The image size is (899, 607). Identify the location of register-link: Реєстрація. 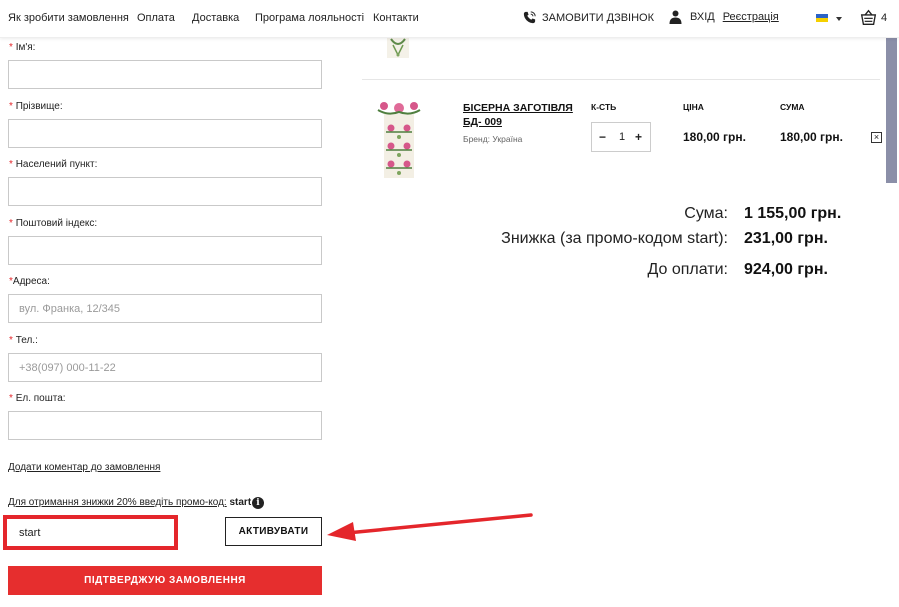
(751, 17).